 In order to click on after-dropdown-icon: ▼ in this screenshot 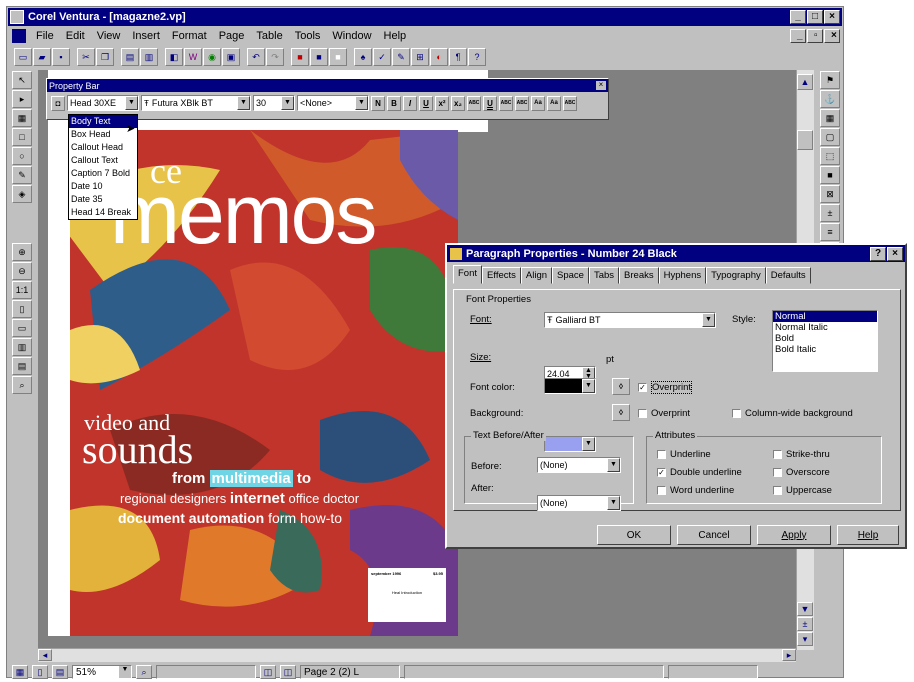, I will do `click(613, 503)`.